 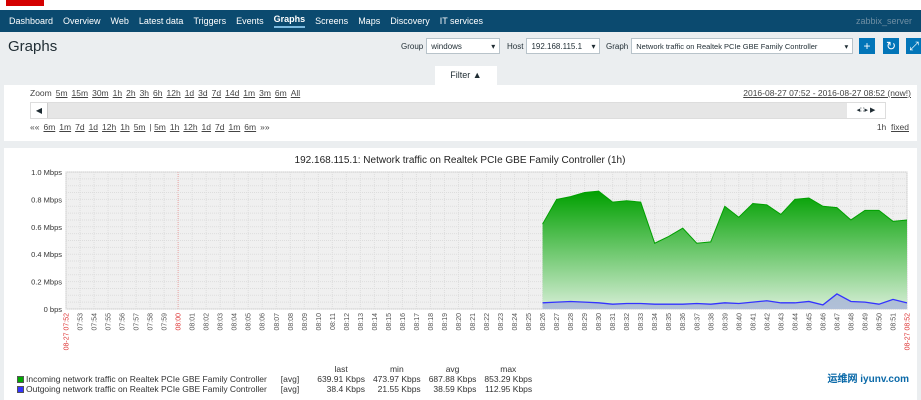 I want to click on x-tick-label: 08:36, so click(x=683, y=322).